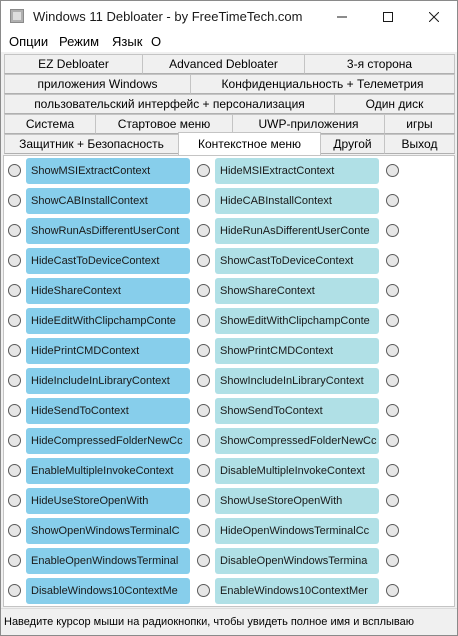  What do you see at coordinates (297, 231) in the screenshot?
I see `option-button-right: HideRunAsDifferentUserConte` at bounding box center [297, 231].